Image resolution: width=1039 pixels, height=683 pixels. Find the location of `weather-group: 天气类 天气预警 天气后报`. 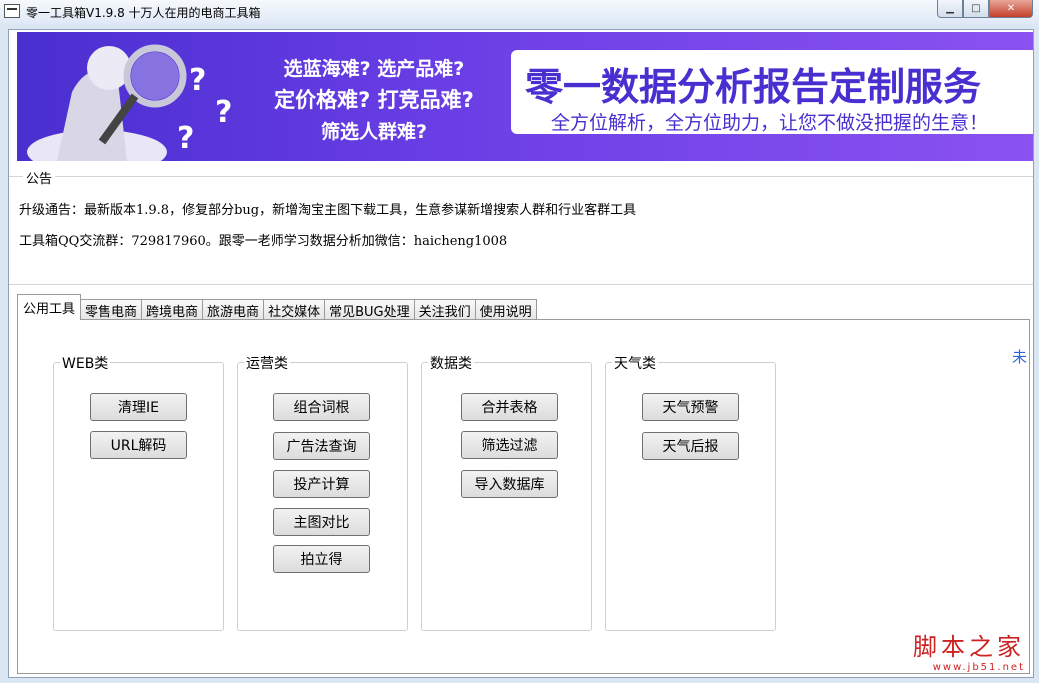

weather-group: 天气类 天气预警 天气后报 is located at coordinates (690, 492).